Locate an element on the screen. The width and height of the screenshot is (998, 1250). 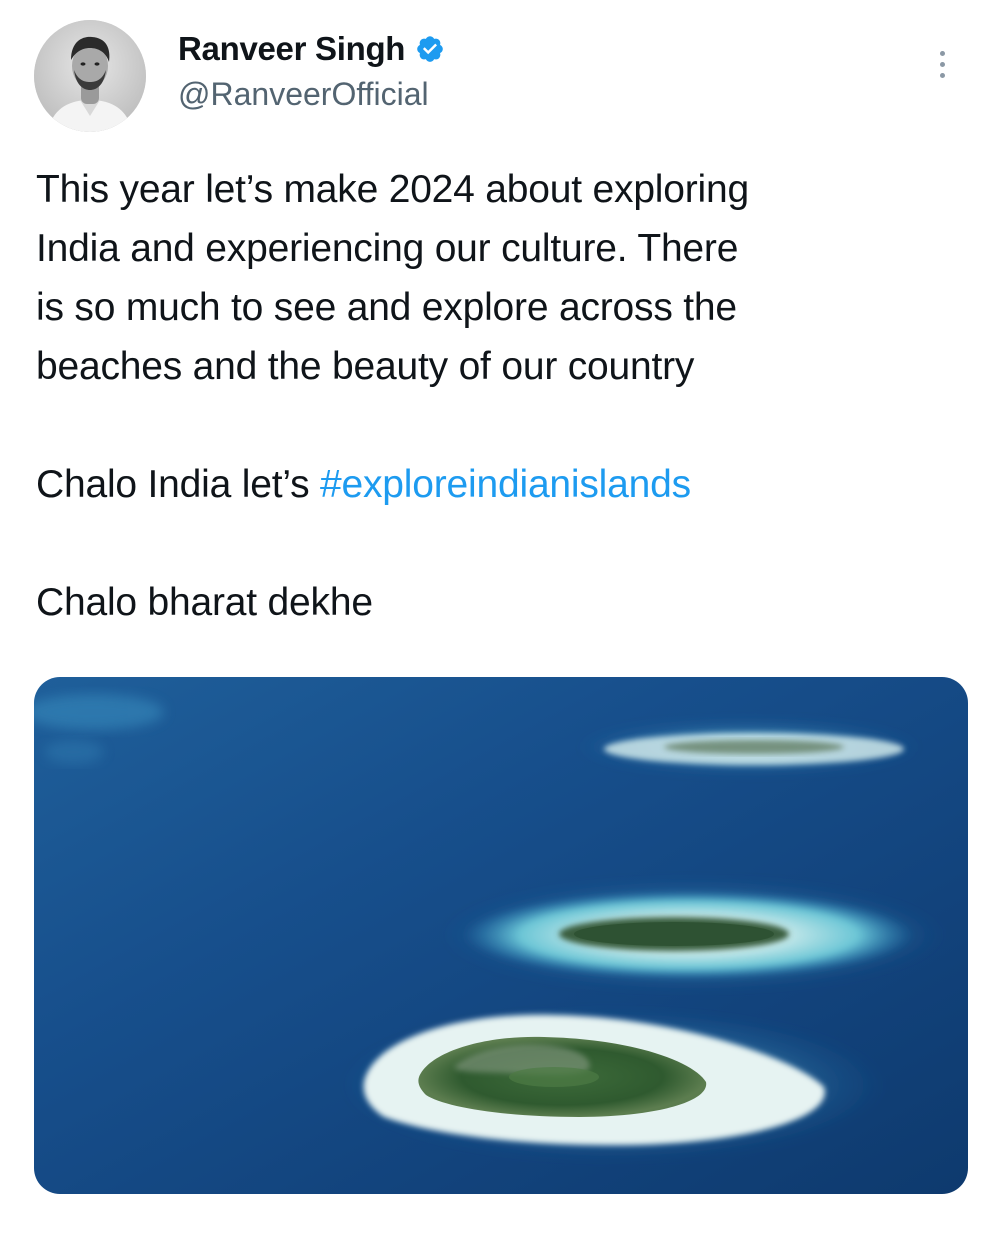
author-name-text: Ranveer Singh is located at coordinates (291, 49).